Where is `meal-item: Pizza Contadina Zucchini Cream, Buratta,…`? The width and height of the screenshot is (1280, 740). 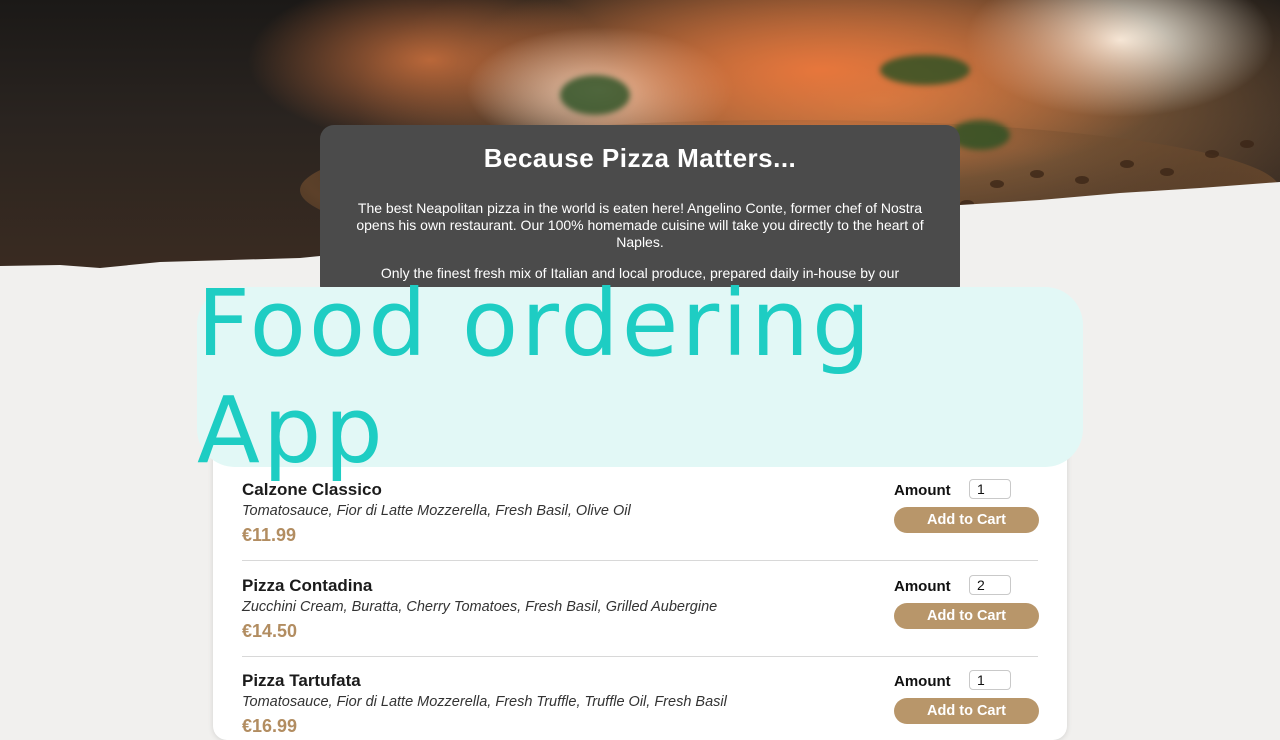 meal-item: Pizza Contadina Zucchini Cream, Buratta,… is located at coordinates (640, 596).